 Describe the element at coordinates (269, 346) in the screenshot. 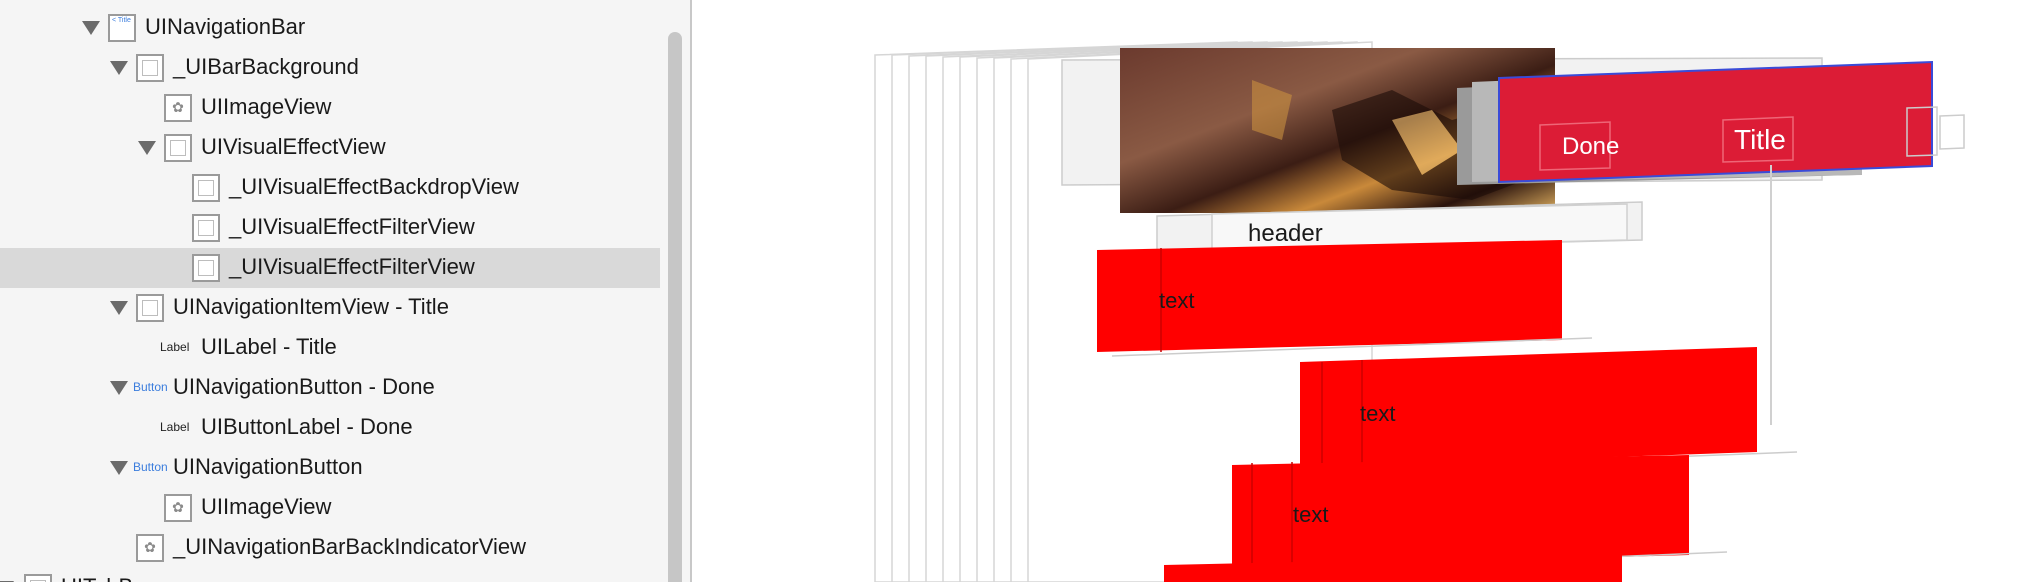

I see `outline-row-label: UILabel - Title` at that location.